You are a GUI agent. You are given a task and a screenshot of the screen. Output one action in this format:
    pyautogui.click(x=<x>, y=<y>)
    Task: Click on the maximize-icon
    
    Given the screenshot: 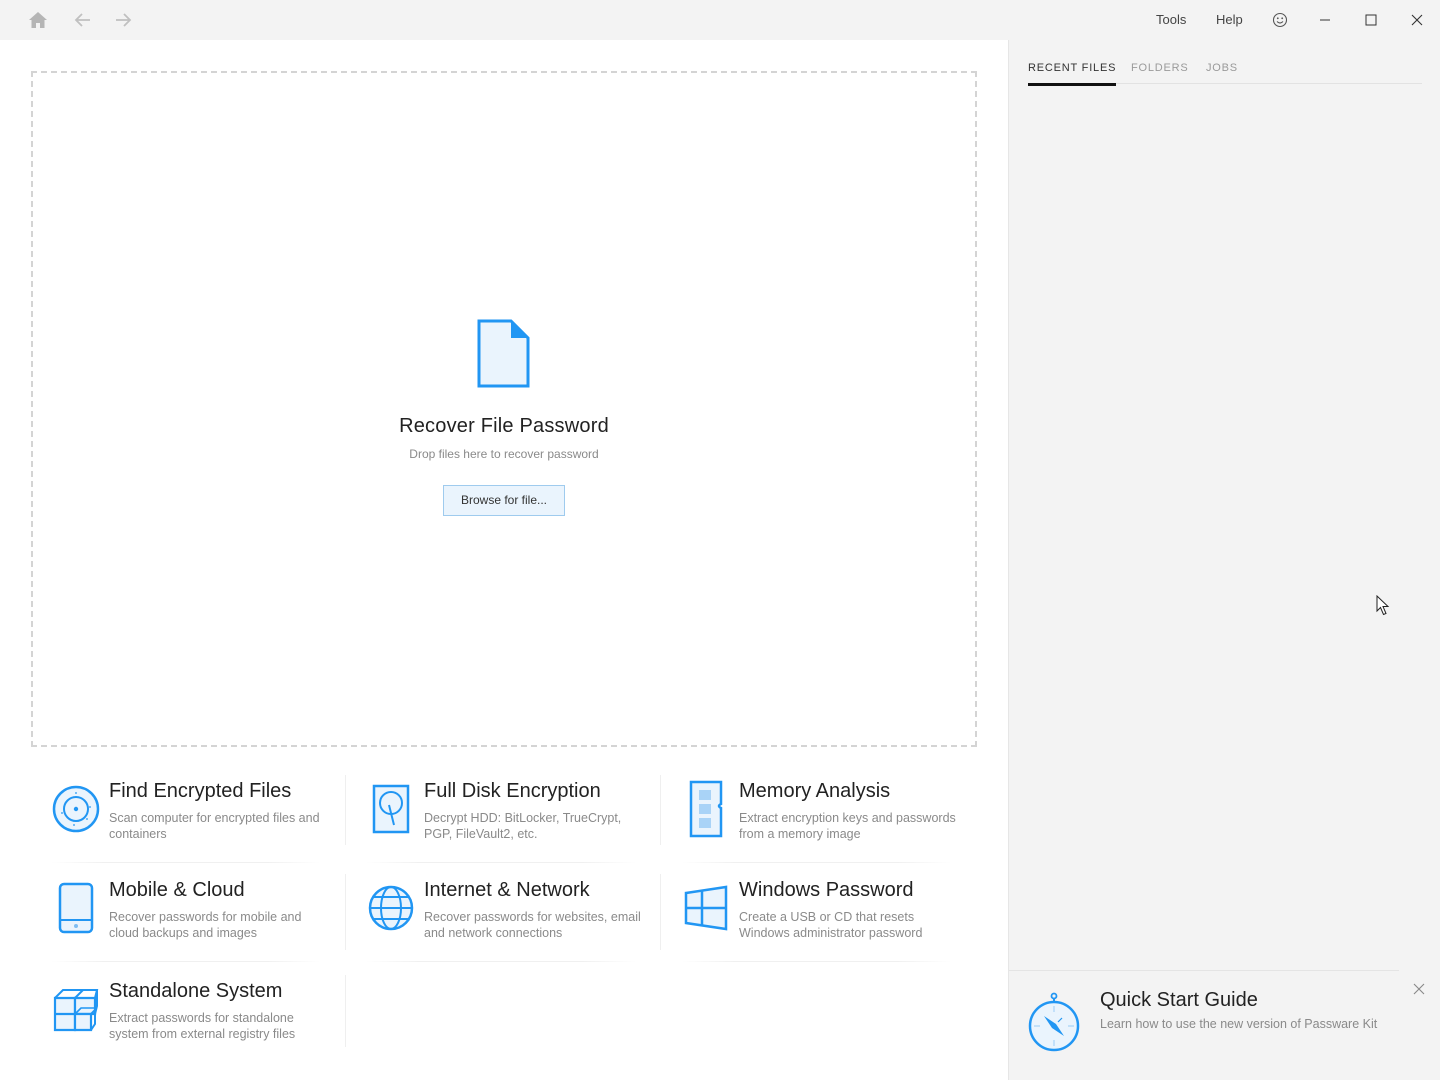 What is the action you would take?
    pyautogui.click(x=1371, y=20)
    